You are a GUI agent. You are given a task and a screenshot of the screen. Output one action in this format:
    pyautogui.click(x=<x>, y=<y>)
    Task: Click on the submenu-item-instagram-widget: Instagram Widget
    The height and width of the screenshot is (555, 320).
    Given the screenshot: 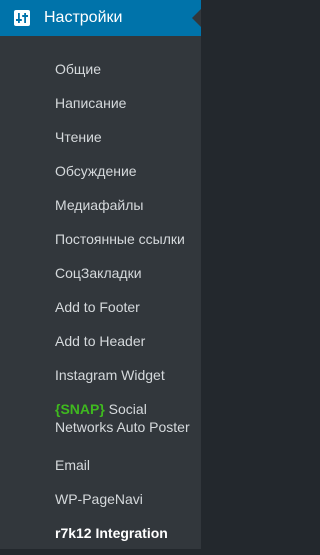 What is the action you would take?
    pyautogui.click(x=120, y=375)
    